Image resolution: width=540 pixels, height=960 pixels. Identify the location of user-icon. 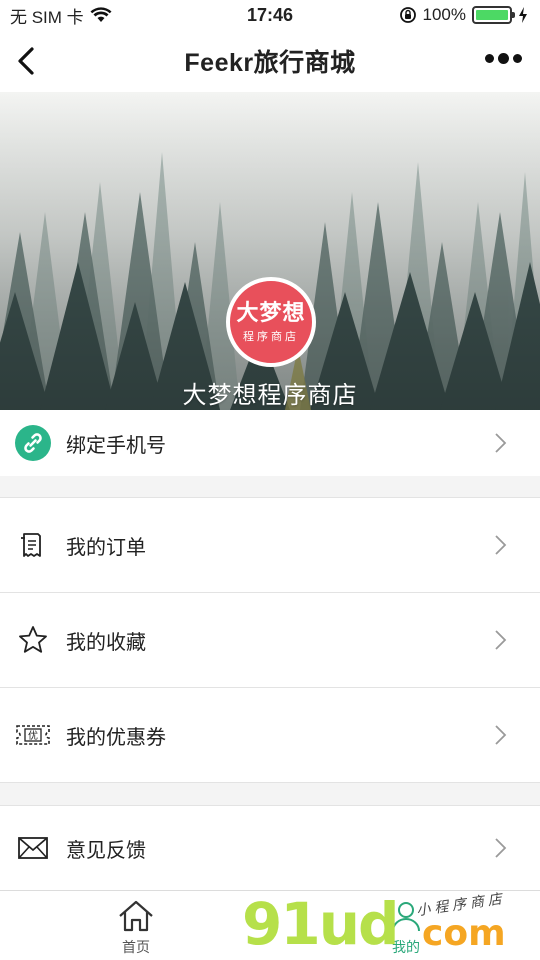
(406, 917).